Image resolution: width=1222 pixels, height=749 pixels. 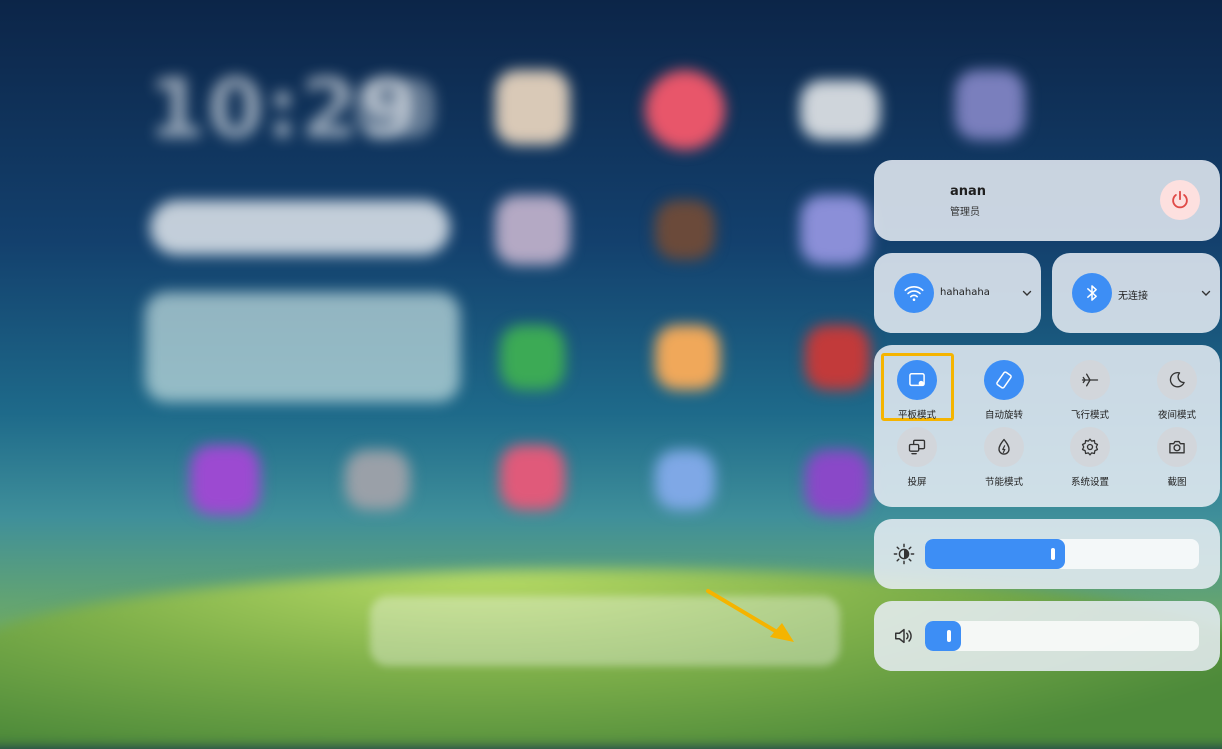 What do you see at coordinates (1206, 293) in the screenshot?
I see `bluetooth-chevron-down-icon` at bounding box center [1206, 293].